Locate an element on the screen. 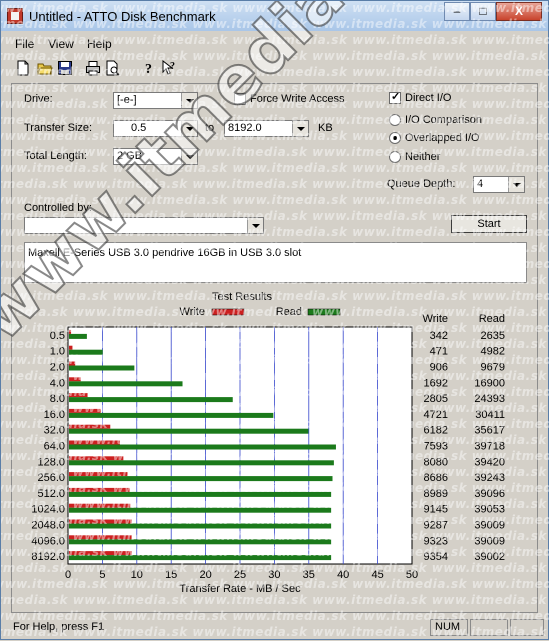 This screenshot has width=549, height=641. transfer-size-label: Transfer Size: is located at coordinates (58, 128).